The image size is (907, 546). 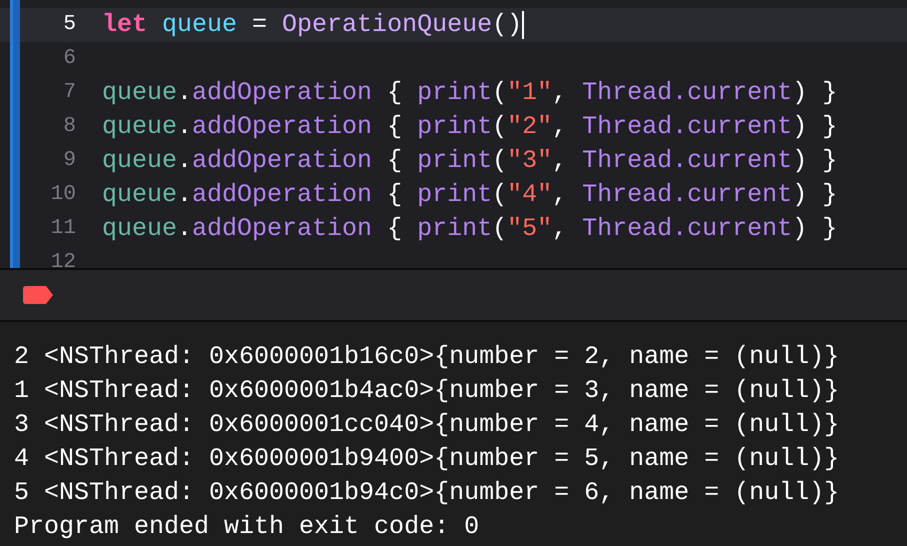 What do you see at coordinates (427, 493) in the screenshot?
I see `output-line: 5 <NSThread: 0x6000001b94c0>{number = 6, name = (null)}` at bounding box center [427, 493].